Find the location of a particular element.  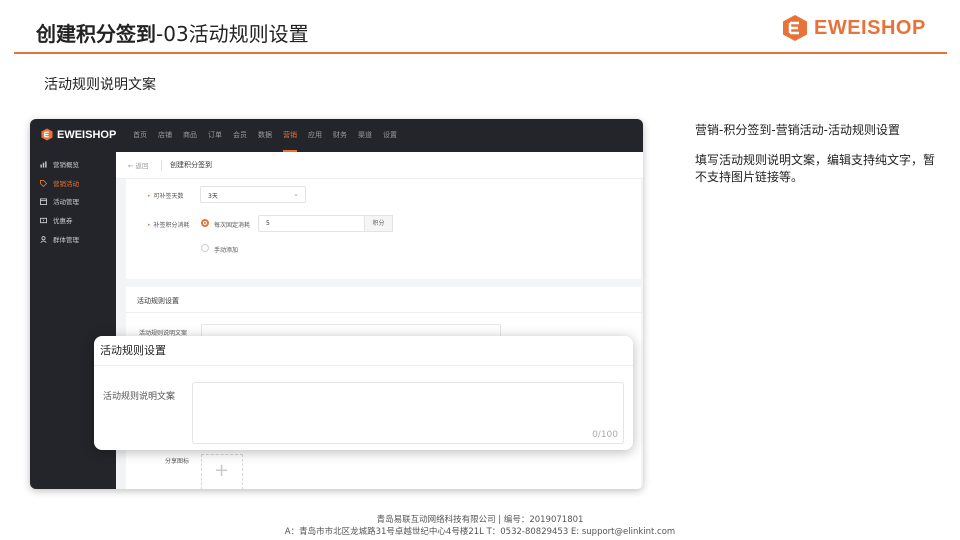

radio-manual is located at coordinates (205, 248).